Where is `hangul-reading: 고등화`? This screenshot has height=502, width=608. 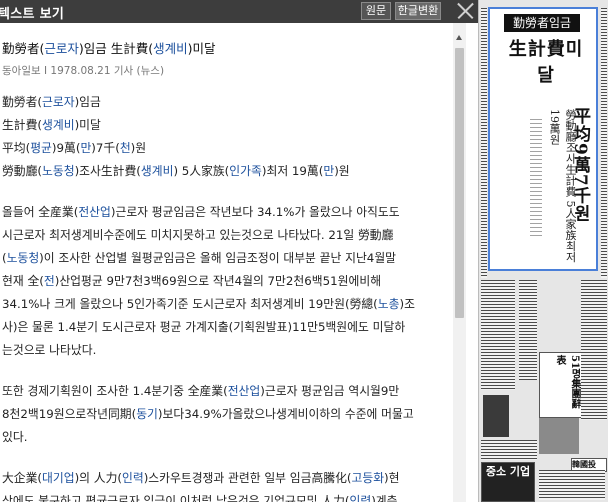 hangul-reading: 고등화 is located at coordinates (368, 478).